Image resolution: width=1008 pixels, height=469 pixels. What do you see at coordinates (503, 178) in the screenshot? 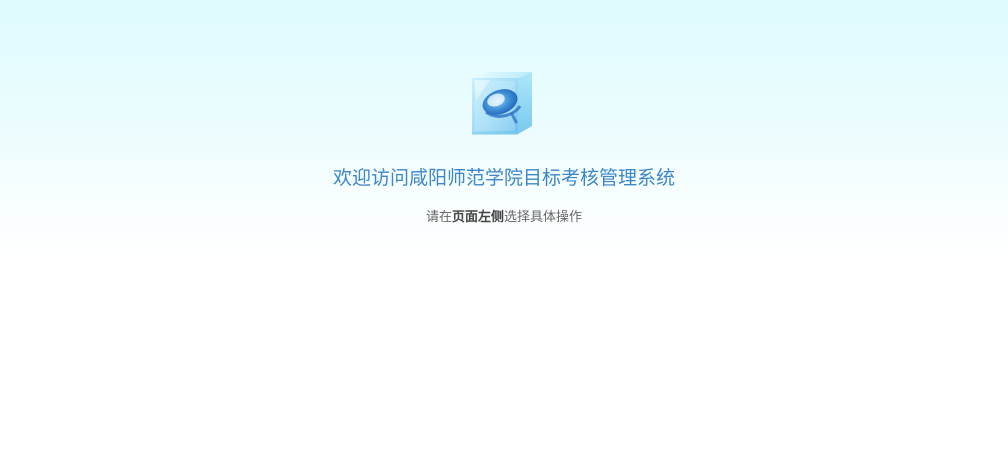
I see `welcome-title: 欢迎访问咸阳师范学院目标考核管理系统` at bounding box center [503, 178].